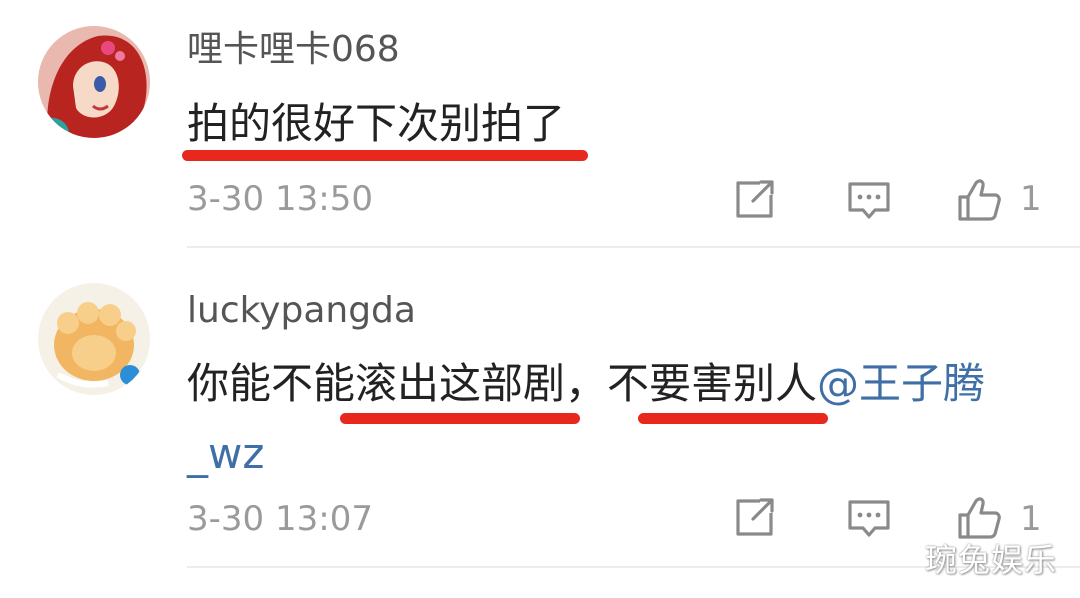 This screenshot has width=1080, height=598. I want to click on mention-link: _wz, so click(586, 454).